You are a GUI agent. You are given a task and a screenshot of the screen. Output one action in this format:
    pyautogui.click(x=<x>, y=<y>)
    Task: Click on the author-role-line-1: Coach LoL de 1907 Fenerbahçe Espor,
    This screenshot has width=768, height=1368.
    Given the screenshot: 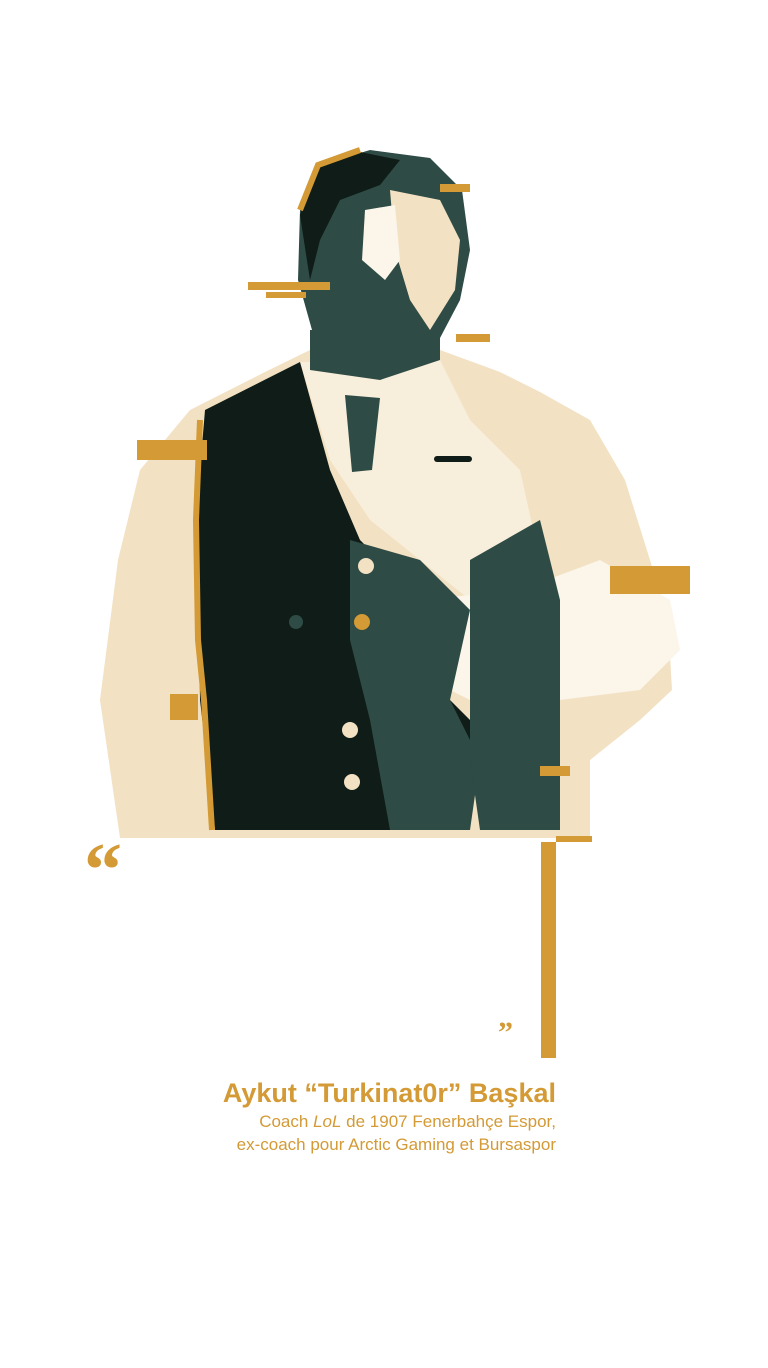 What is the action you would take?
    pyautogui.click(x=389, y=1121)
    